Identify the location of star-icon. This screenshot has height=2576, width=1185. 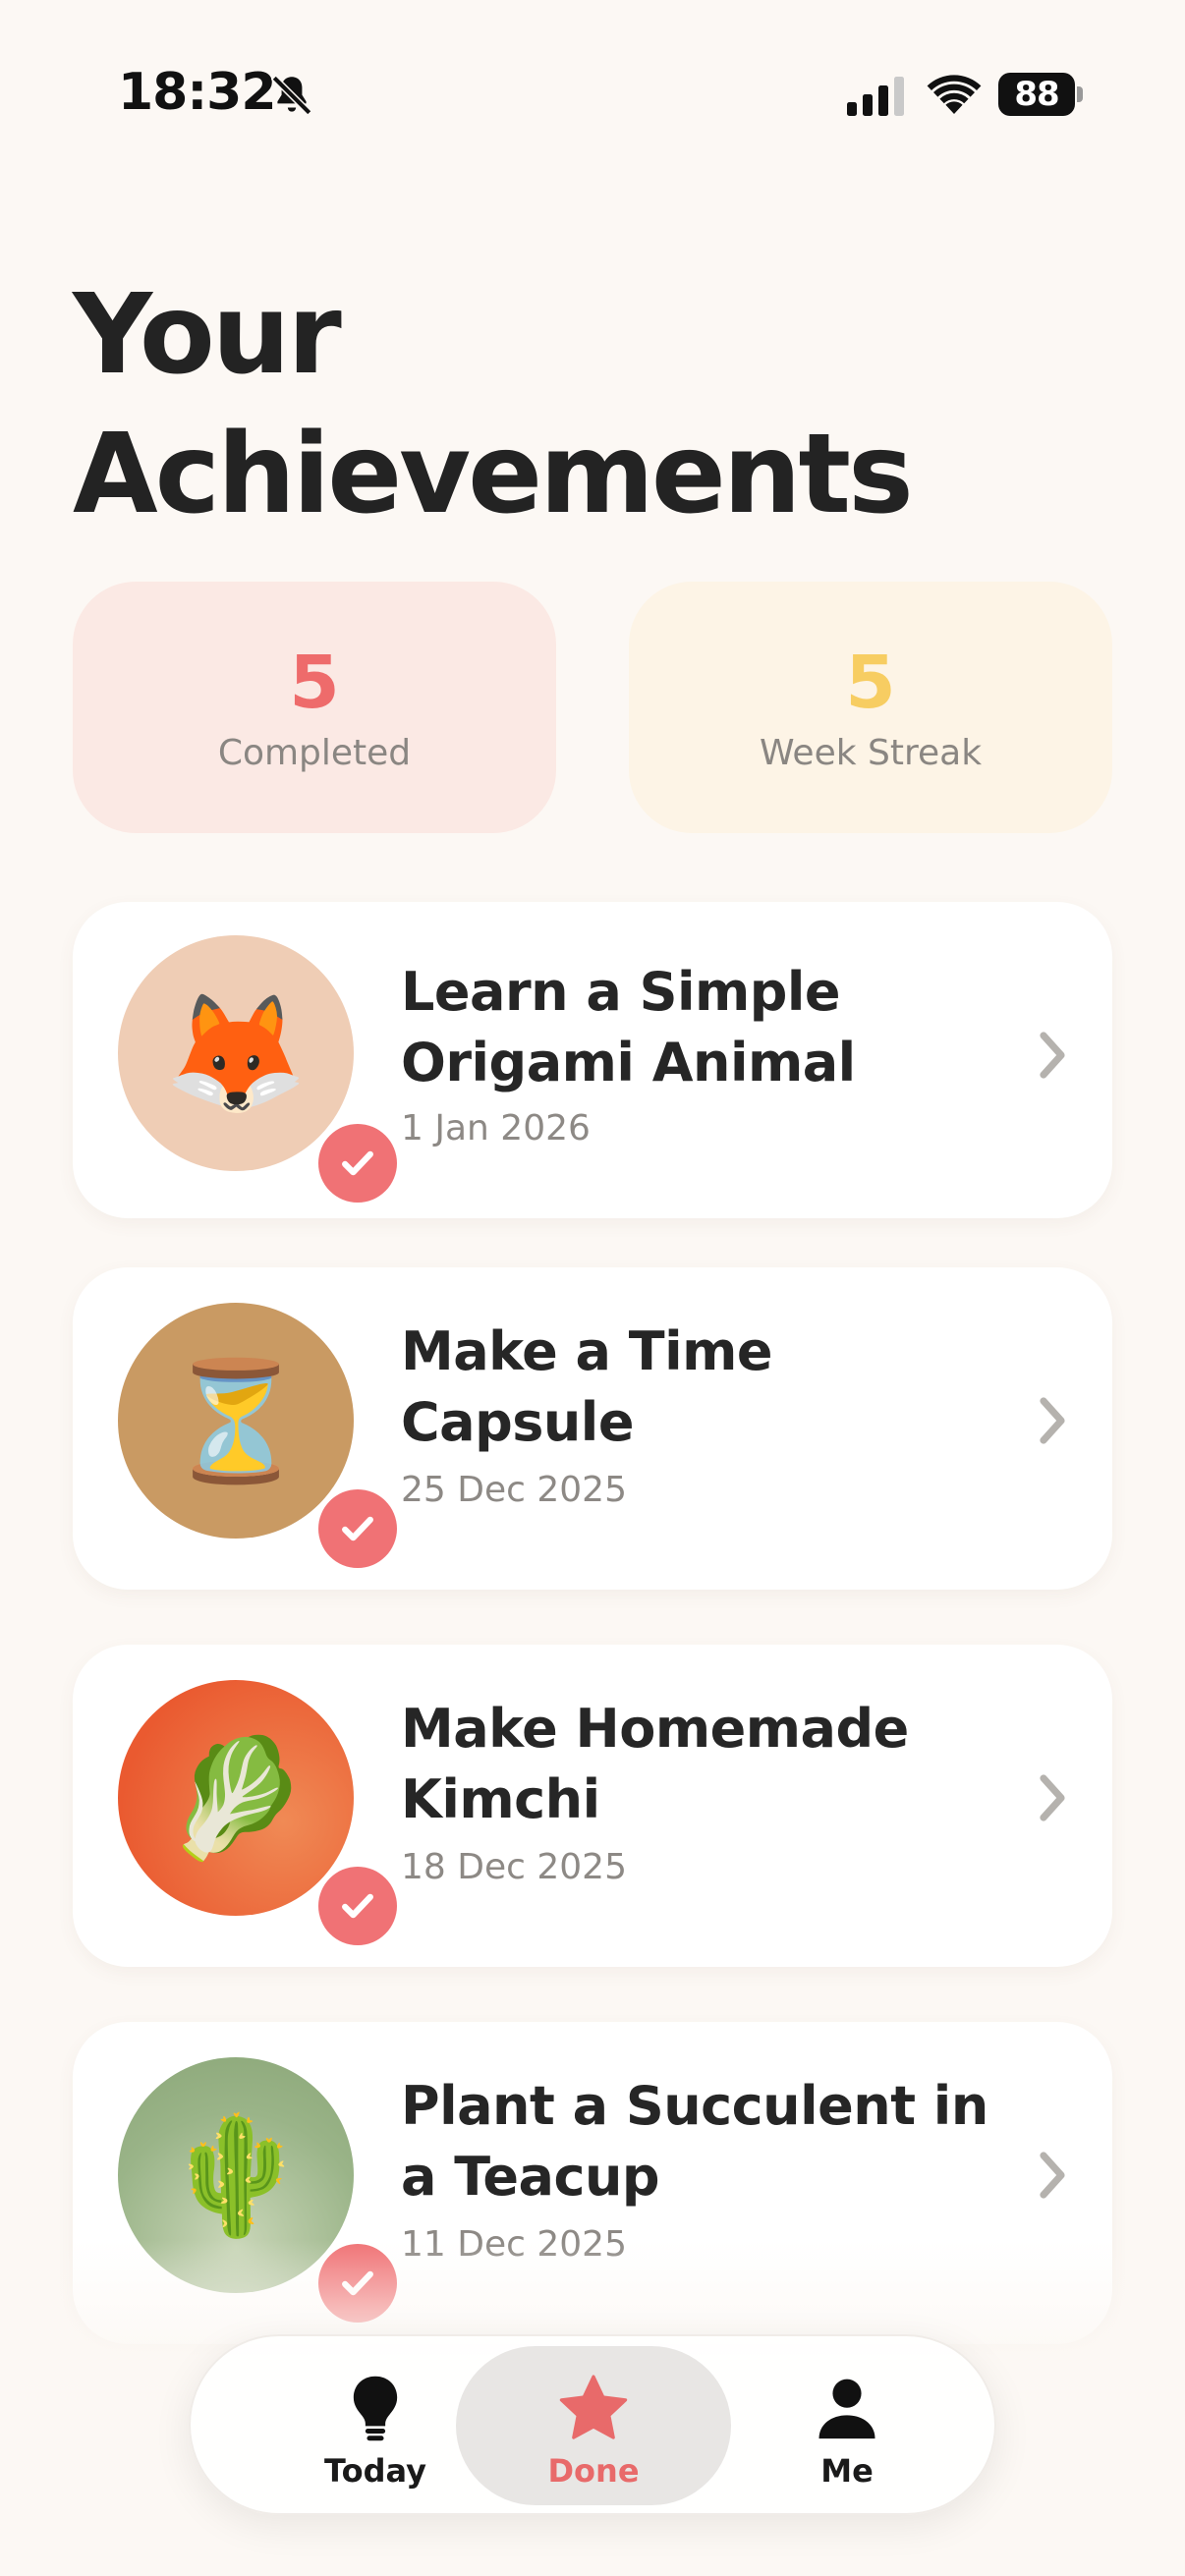
(594, 2407).